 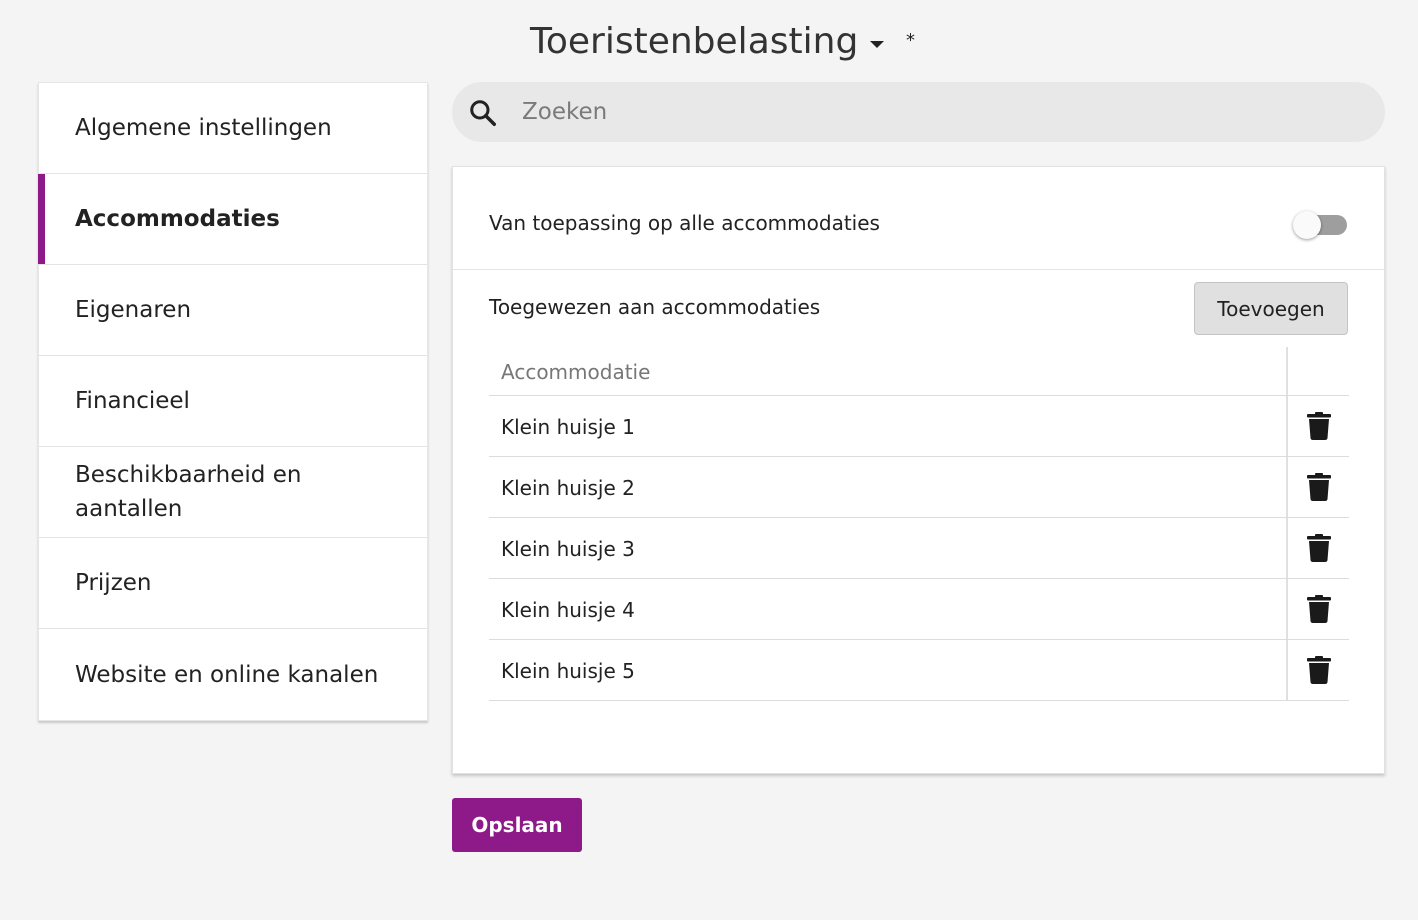 I want to click on page-header: Toeristenbelasting *, so click(x=709, y=41).